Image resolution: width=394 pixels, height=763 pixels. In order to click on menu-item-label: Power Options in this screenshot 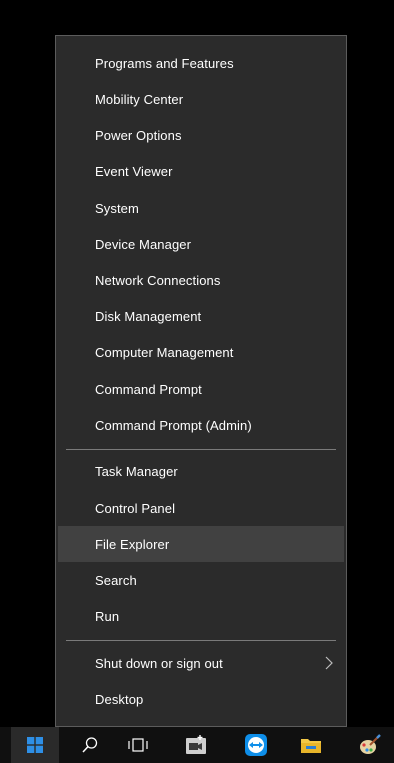, I will do `click(138, 135)`.